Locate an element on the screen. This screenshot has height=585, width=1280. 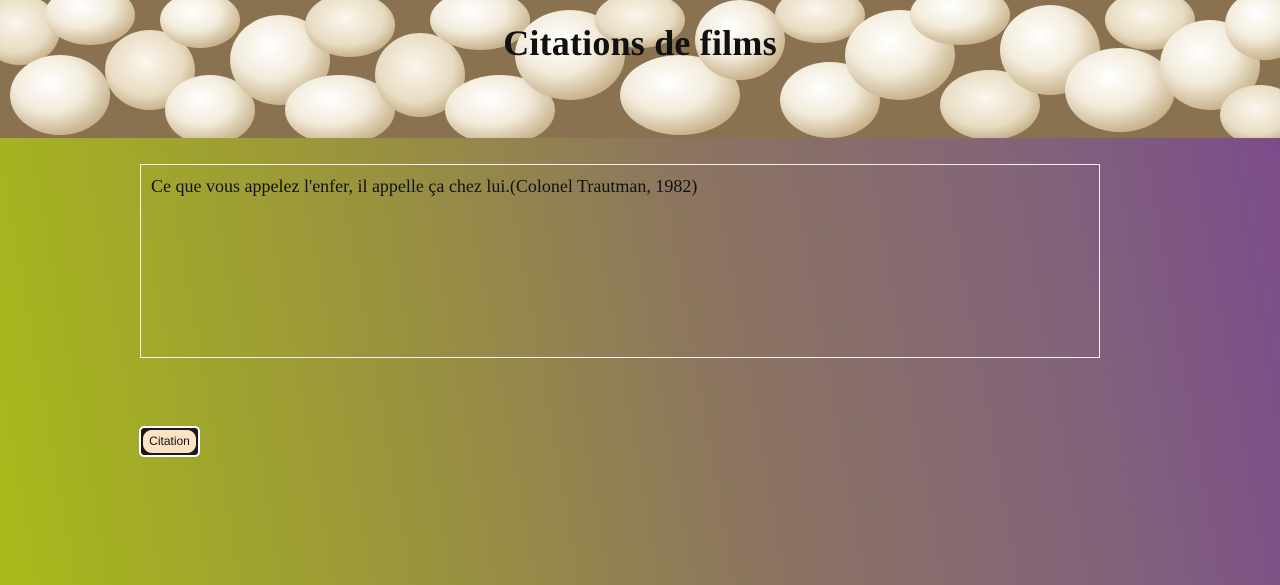
citation-button-label: Citation is located at coordinates (169, 441).